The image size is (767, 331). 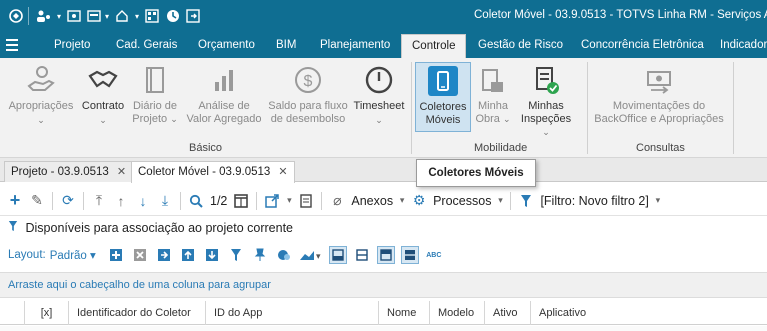 I want to click on layout-rows-icon, so click(x=409, y=255).